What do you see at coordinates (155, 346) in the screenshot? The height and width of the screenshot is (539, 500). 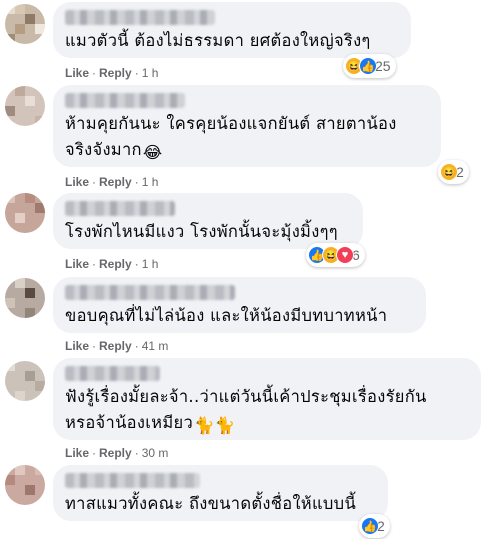 I see `timestamp: 41 m` at bounding box center [155, 346].